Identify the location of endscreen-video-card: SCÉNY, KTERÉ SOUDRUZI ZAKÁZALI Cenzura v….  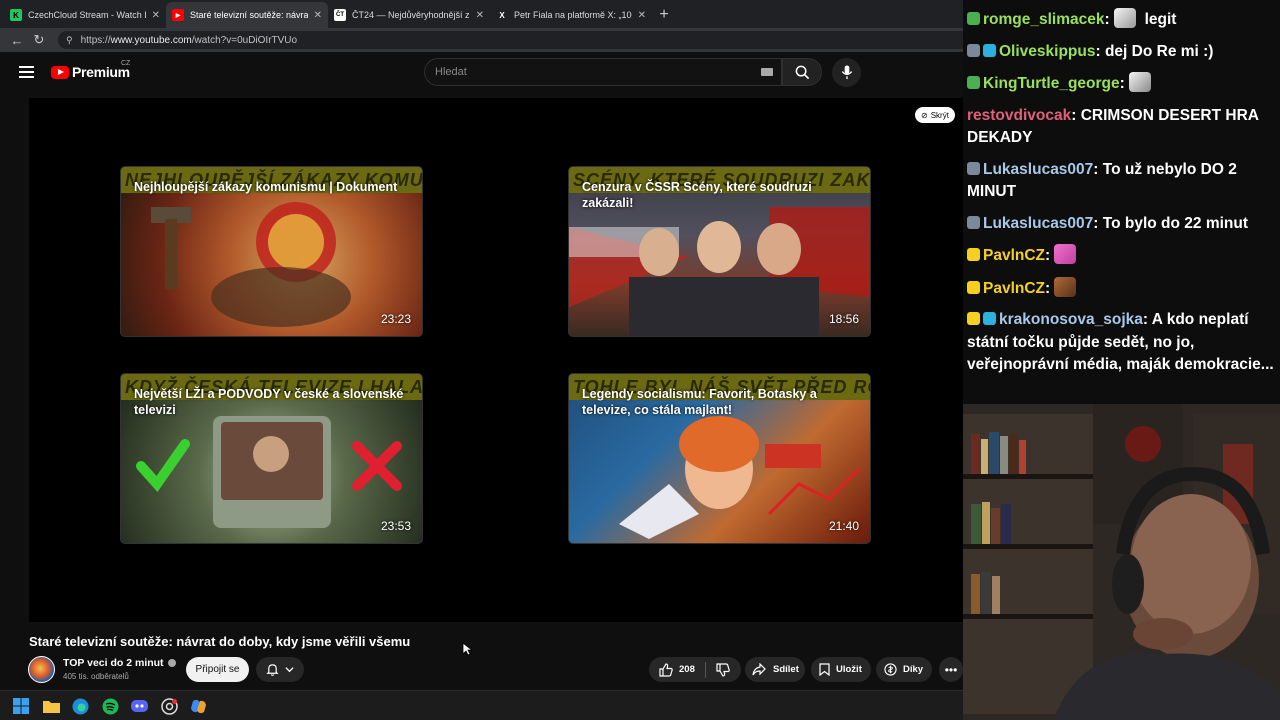
(719, 251).